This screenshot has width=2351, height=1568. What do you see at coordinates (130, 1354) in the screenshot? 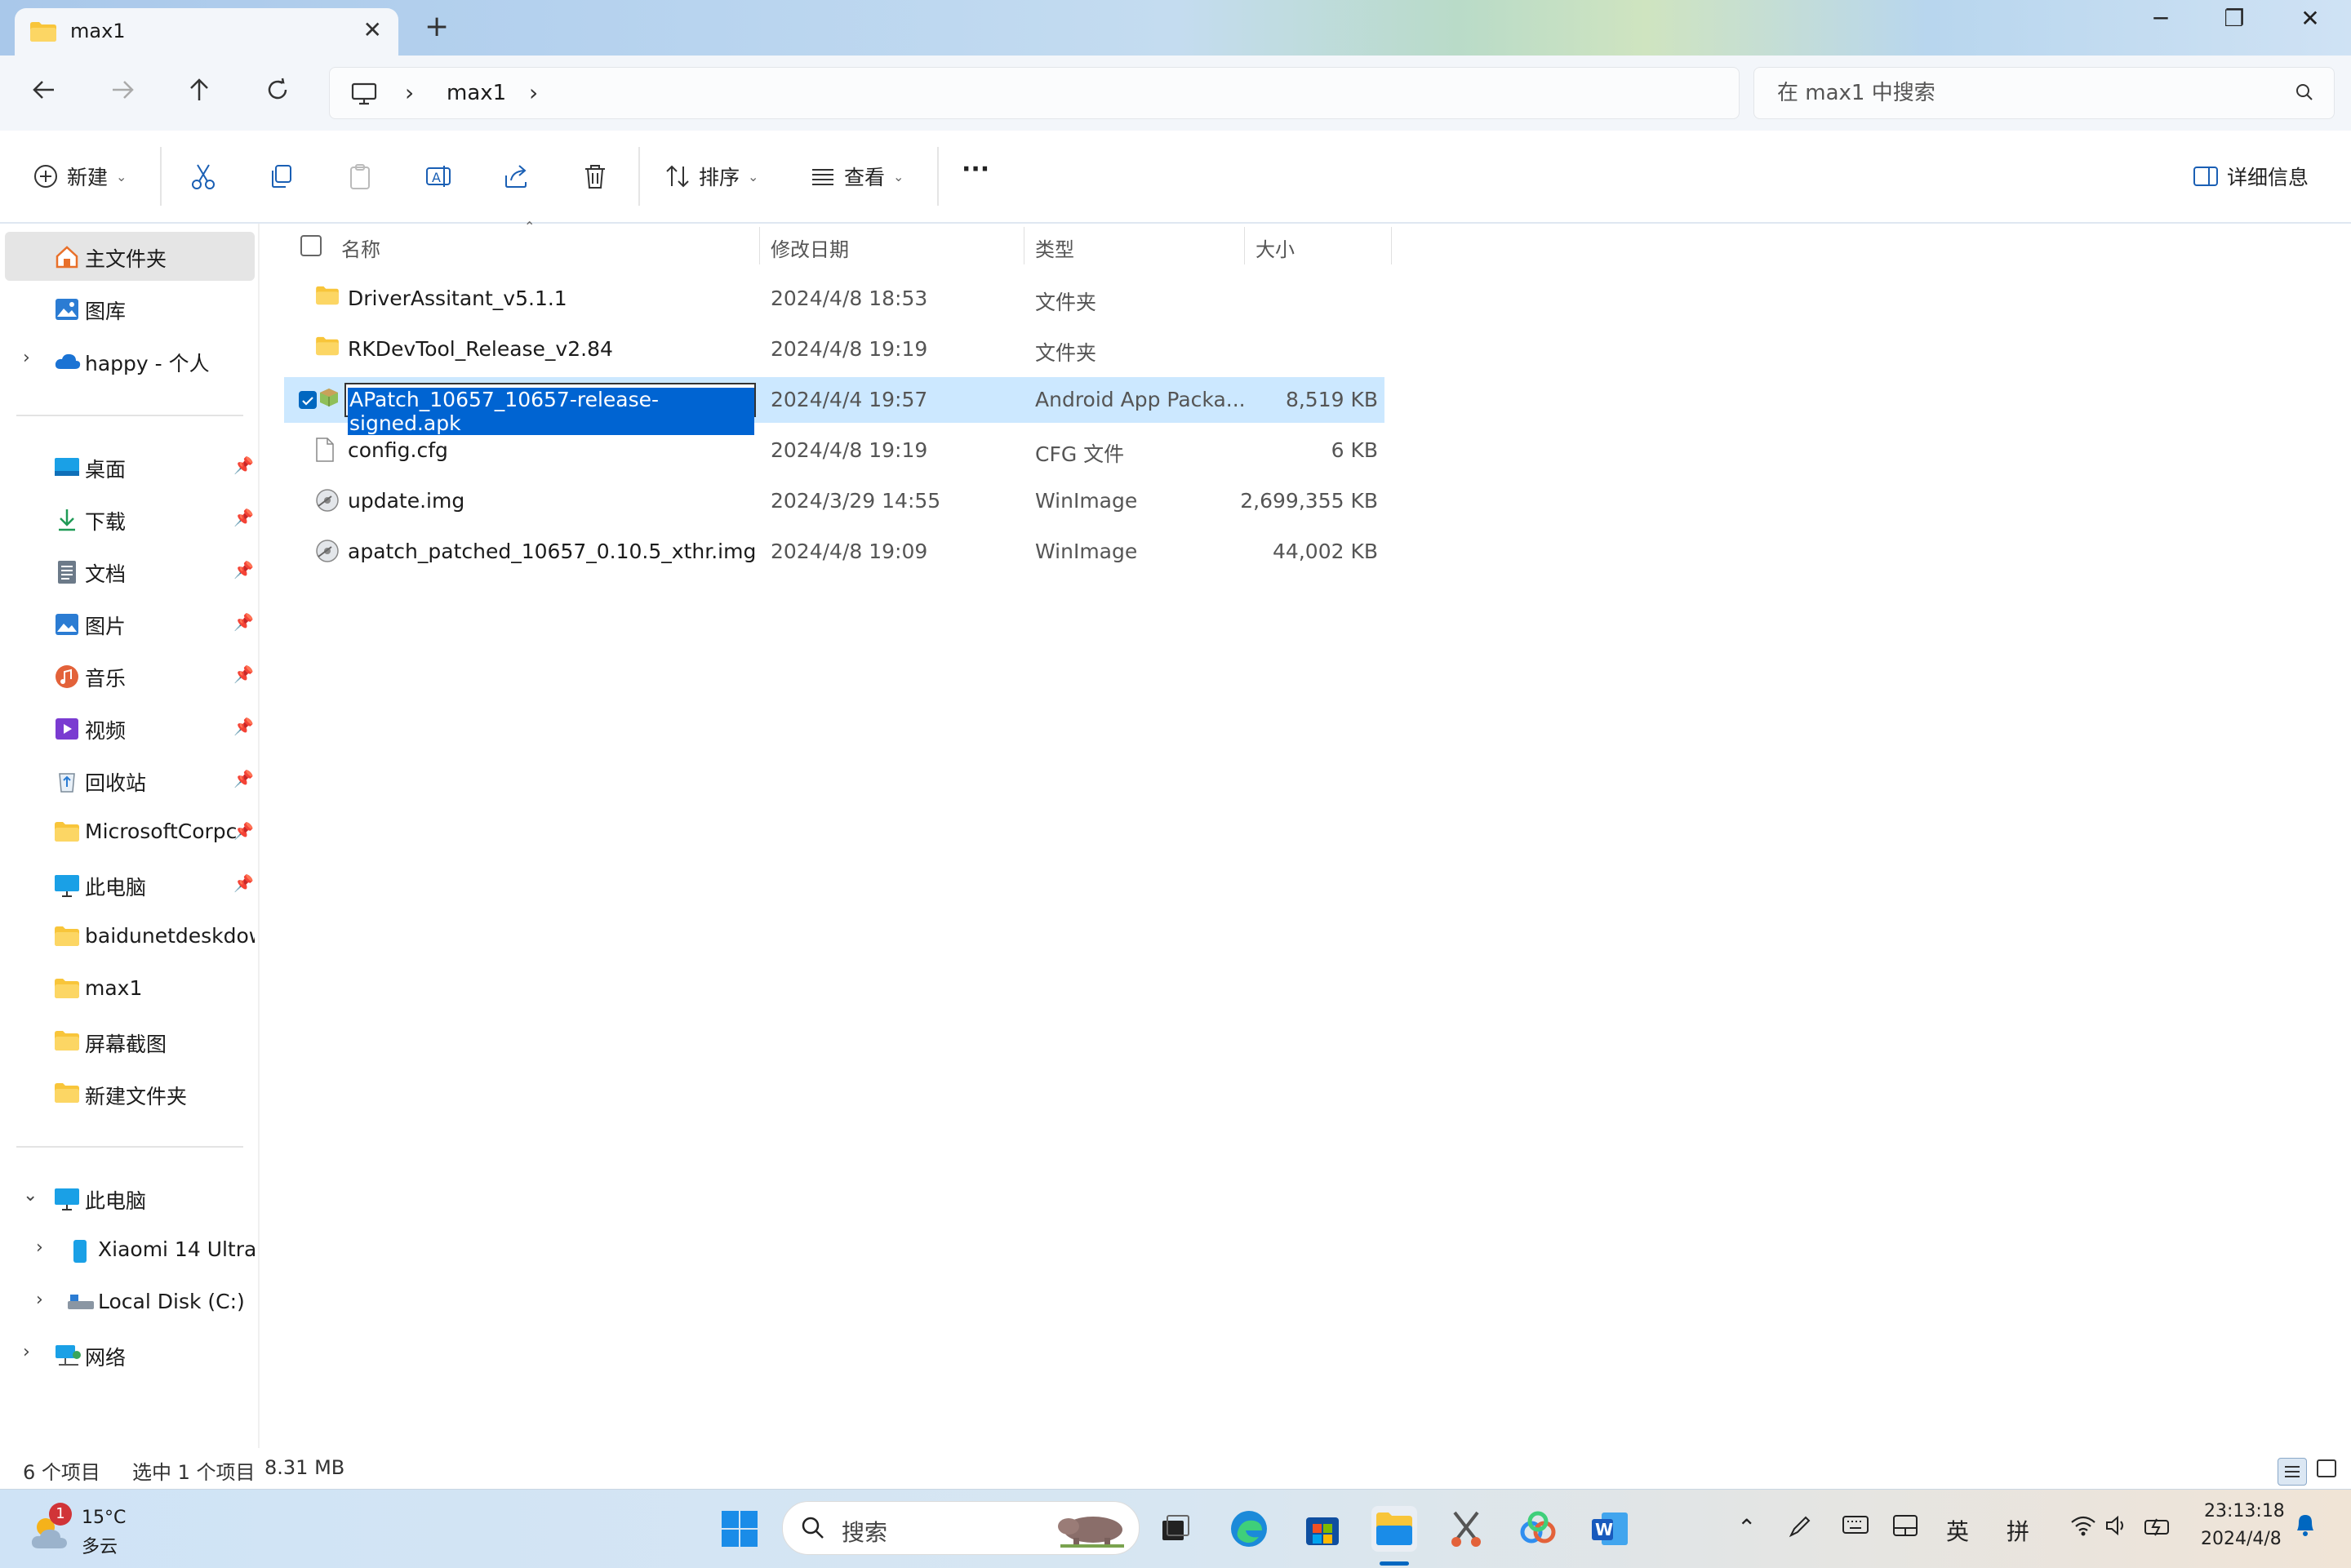
I see `sidebar-item-network: › 网络` at bounding box center [130, 1354].